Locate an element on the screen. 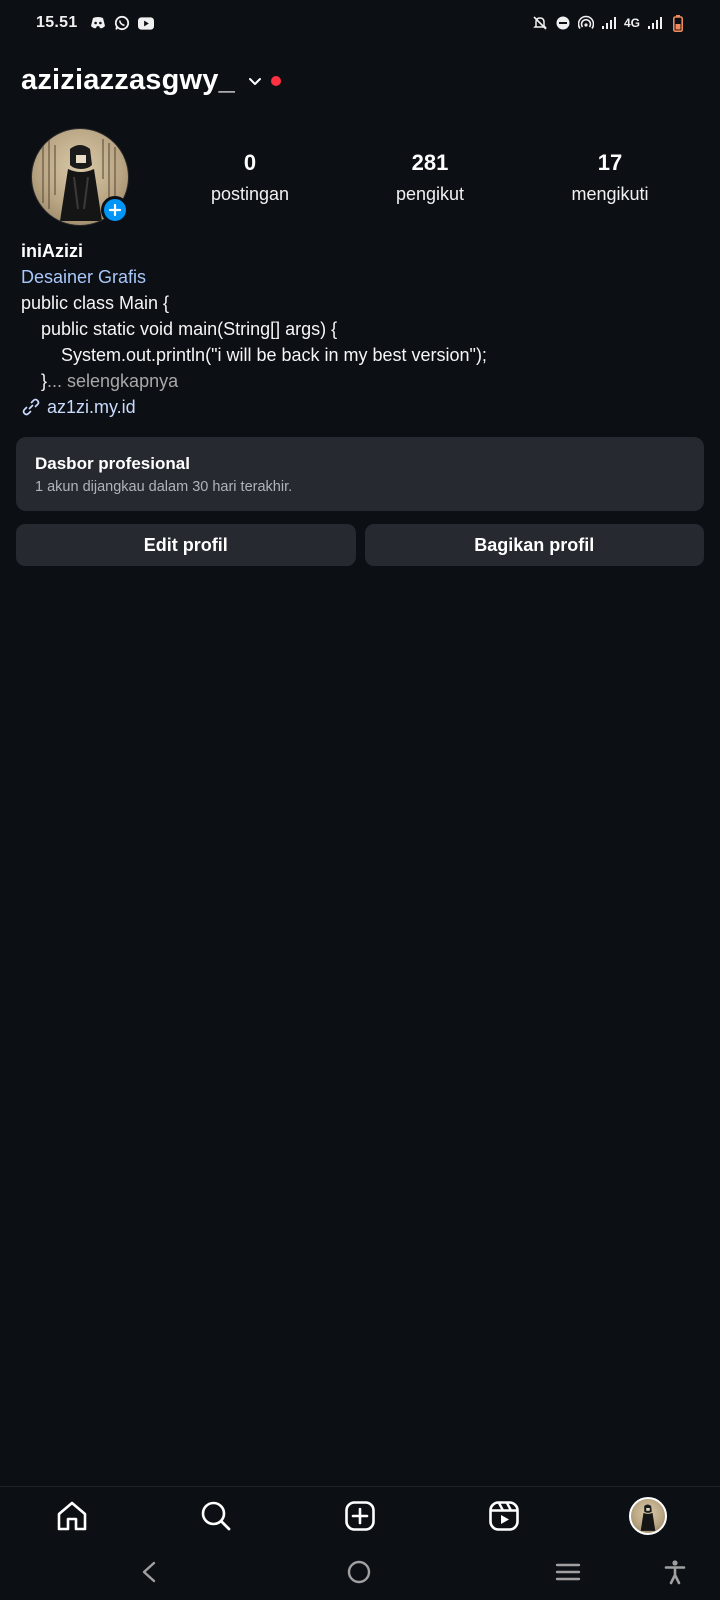 The width and height of the screenshot is (720, 1600). profile-avatar-container is located at coordinates (80, 177).